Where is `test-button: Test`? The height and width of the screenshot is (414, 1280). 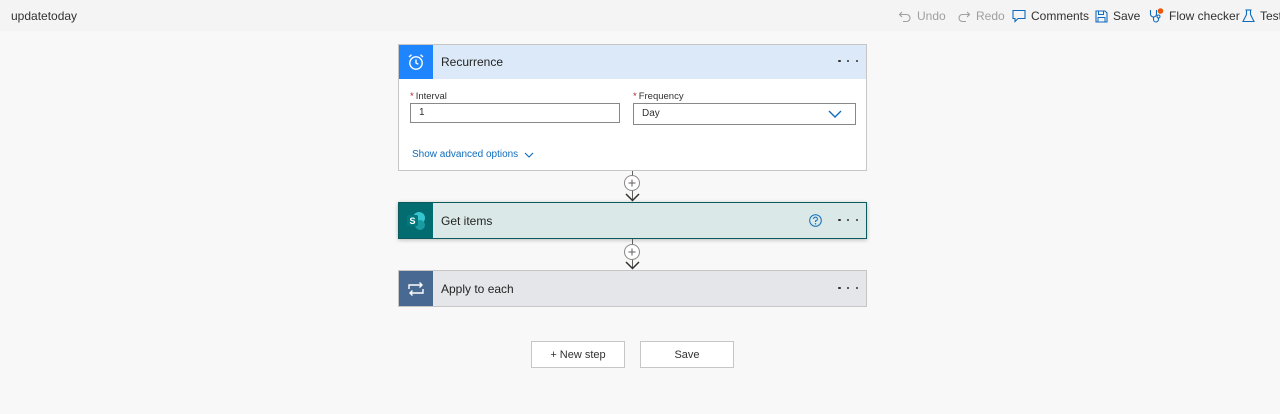
test-button: Test is located at coordinates (1261, 16).